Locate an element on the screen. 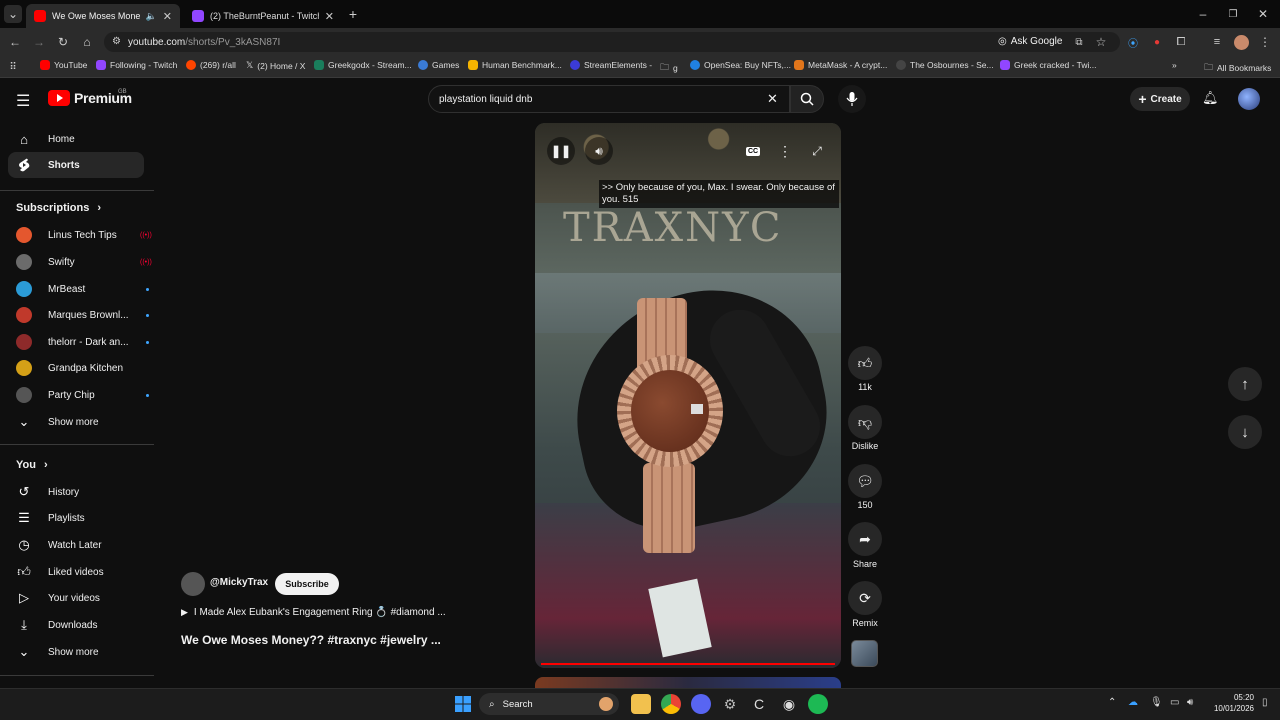 Image resolution: width=1280 pixels, height=720 pixels. nav-playlists: ☰ Playlists is located at coordinates (76, 518).